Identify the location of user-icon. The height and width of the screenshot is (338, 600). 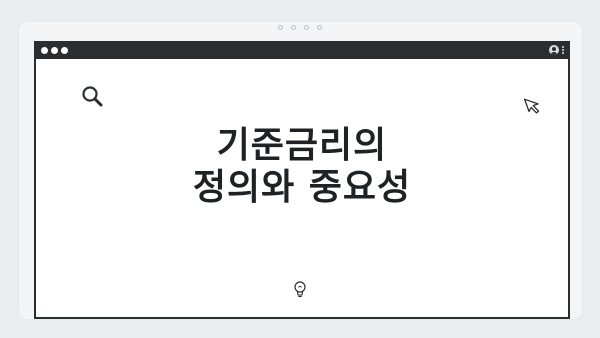
(554, 50).